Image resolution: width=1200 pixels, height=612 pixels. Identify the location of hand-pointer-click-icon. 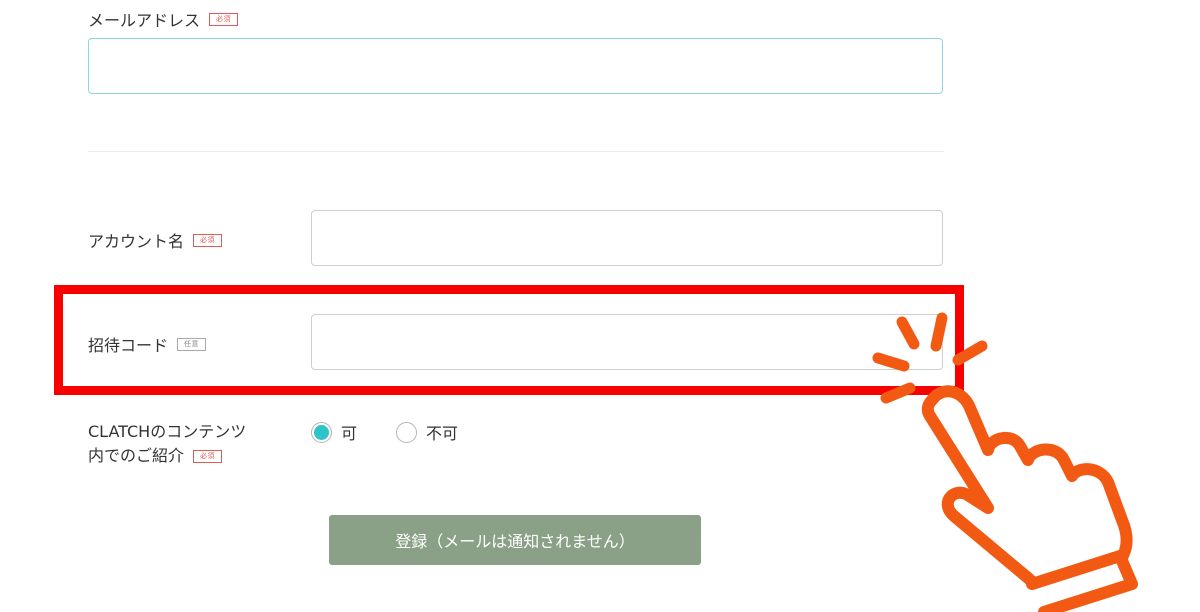
(1005, 462).